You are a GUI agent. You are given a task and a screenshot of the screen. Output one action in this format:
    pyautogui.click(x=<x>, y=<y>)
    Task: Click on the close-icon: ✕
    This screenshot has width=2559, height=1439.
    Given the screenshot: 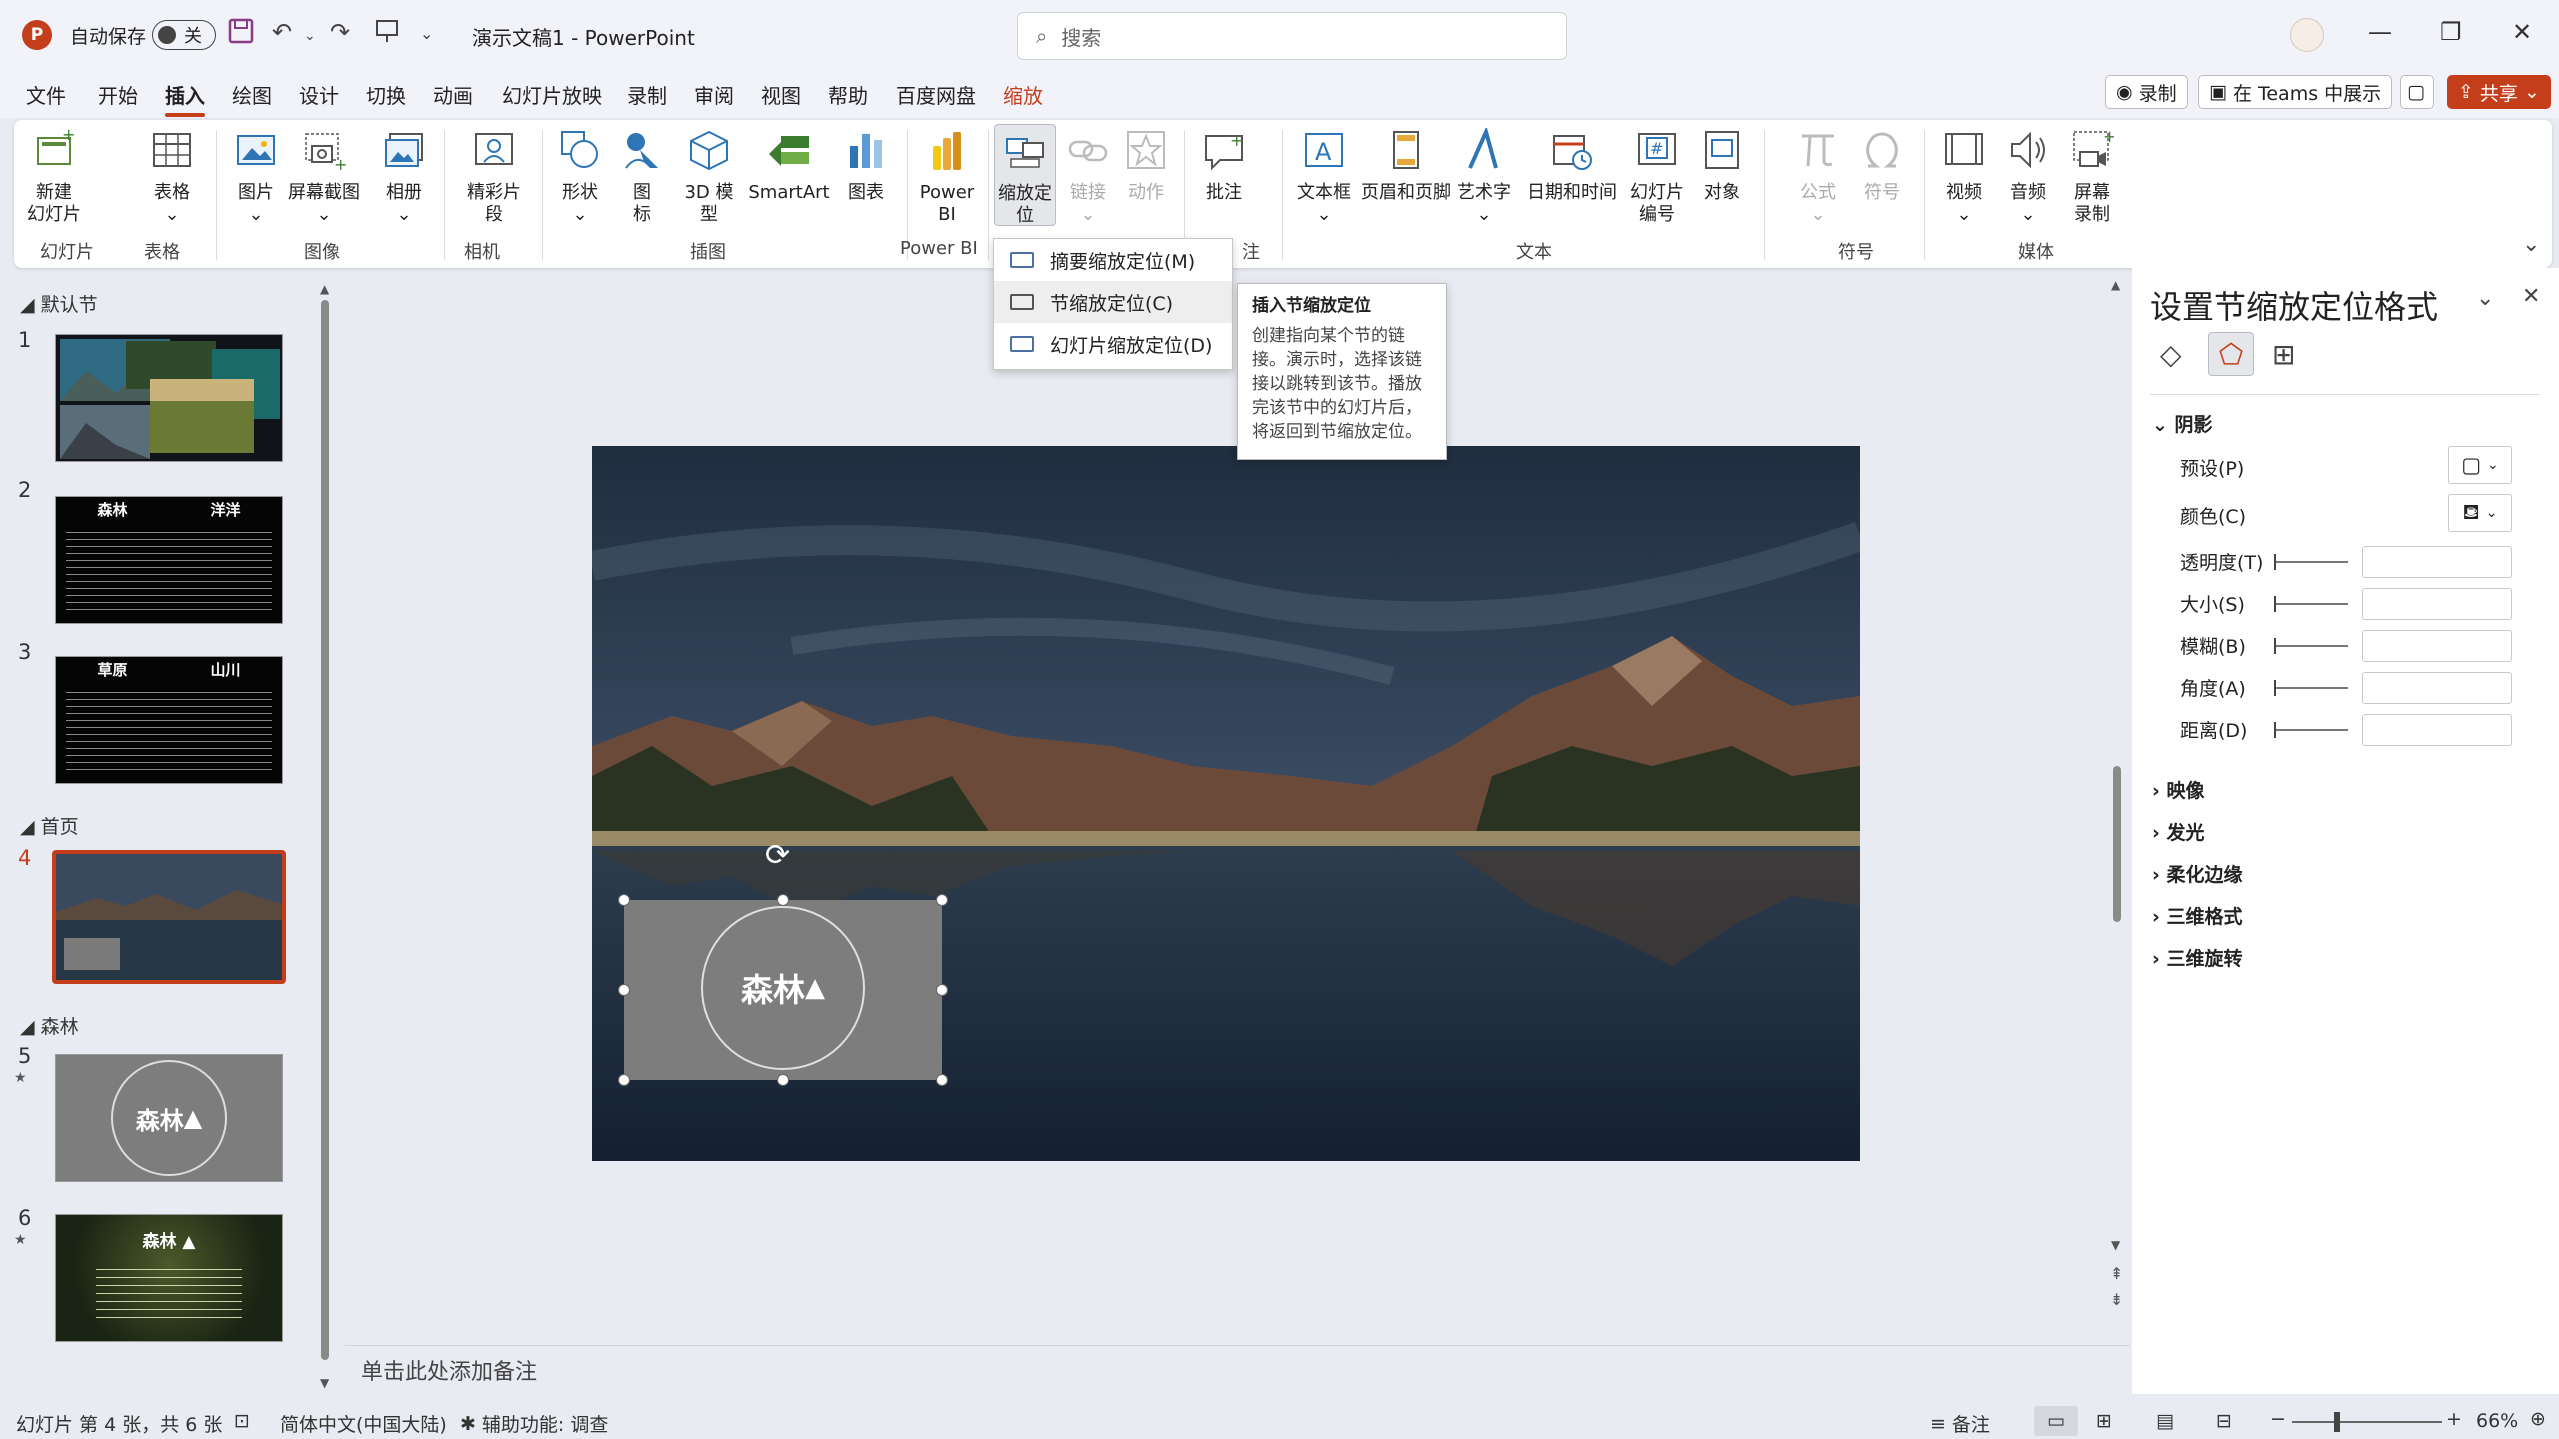 What is the action you would take?
    pyautogui.click(x=2522, y=32)
    